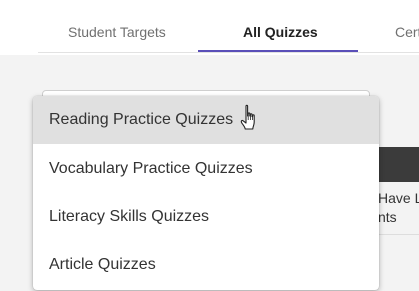 The height and width of the screenshot is (291, 419). What do you see at coordinates (280, 32) in the screenshot?
I see `tab-all-quizzes: All Quizzes` at bounding box center [280, 32].